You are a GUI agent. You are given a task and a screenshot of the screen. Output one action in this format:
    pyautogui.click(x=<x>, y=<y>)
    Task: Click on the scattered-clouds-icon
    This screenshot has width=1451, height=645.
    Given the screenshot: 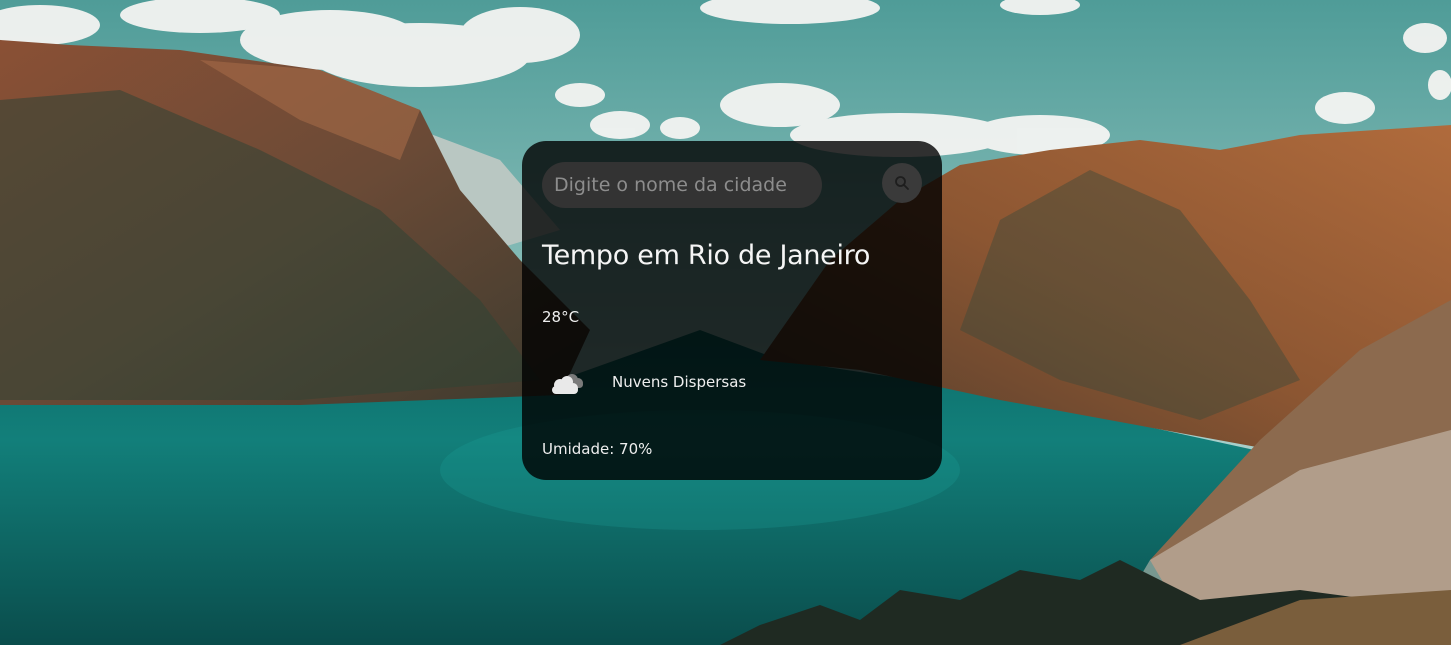 What is the action you would take?
    pyautogui.click(x=567, y=384)
    